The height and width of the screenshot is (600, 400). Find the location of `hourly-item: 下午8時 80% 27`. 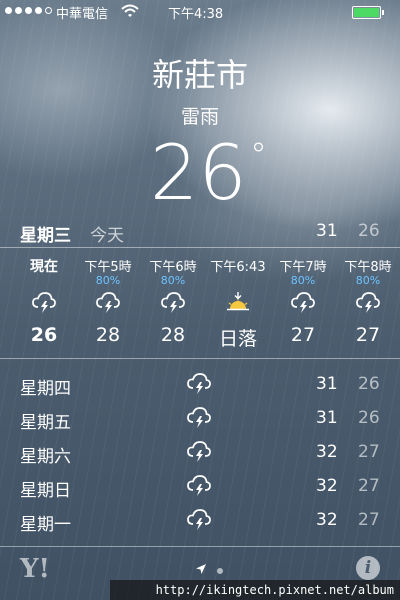

hourly-item: 下午8時 80% 27 is located at coordinates (368, 301).